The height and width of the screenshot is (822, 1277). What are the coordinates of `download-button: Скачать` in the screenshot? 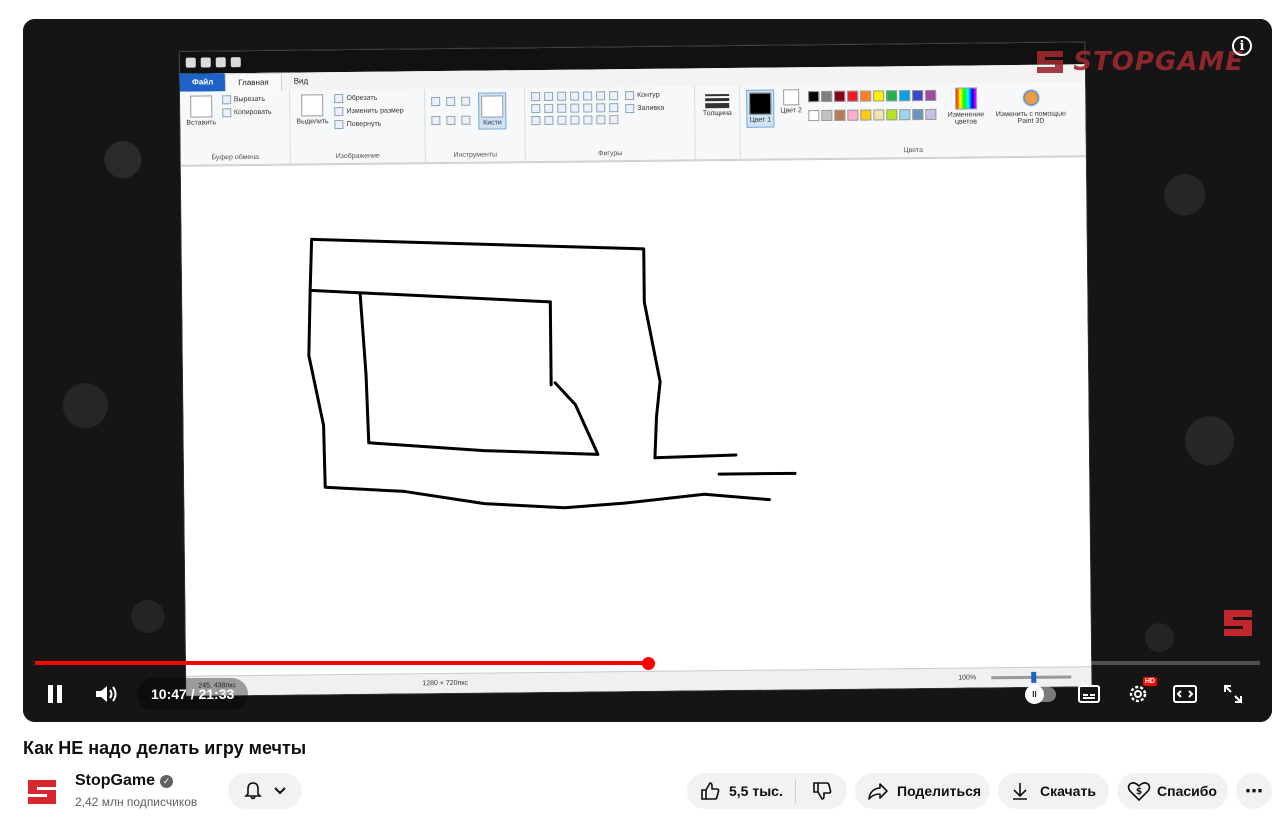 It's located at (1053, 791).